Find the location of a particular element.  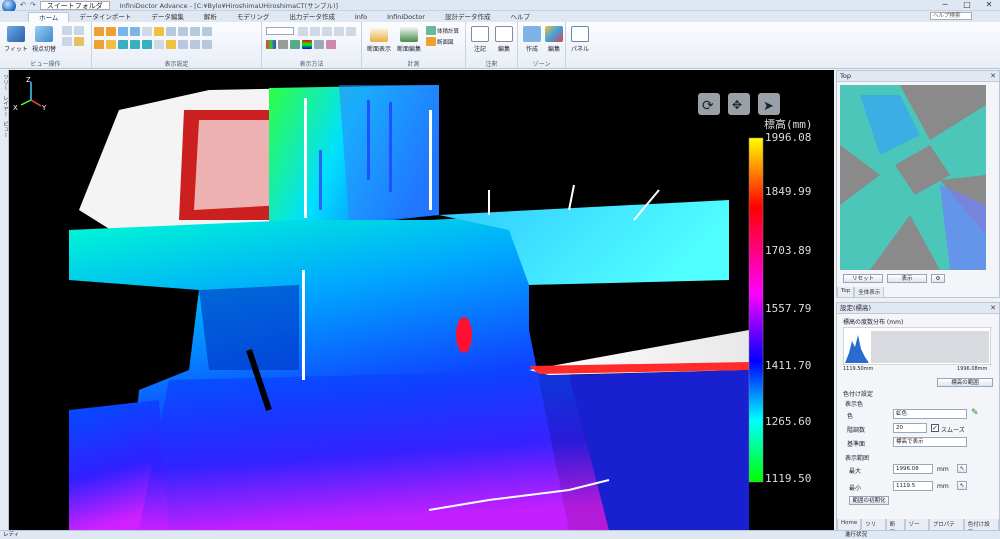

note-icon is located at coordinates (480, 34).